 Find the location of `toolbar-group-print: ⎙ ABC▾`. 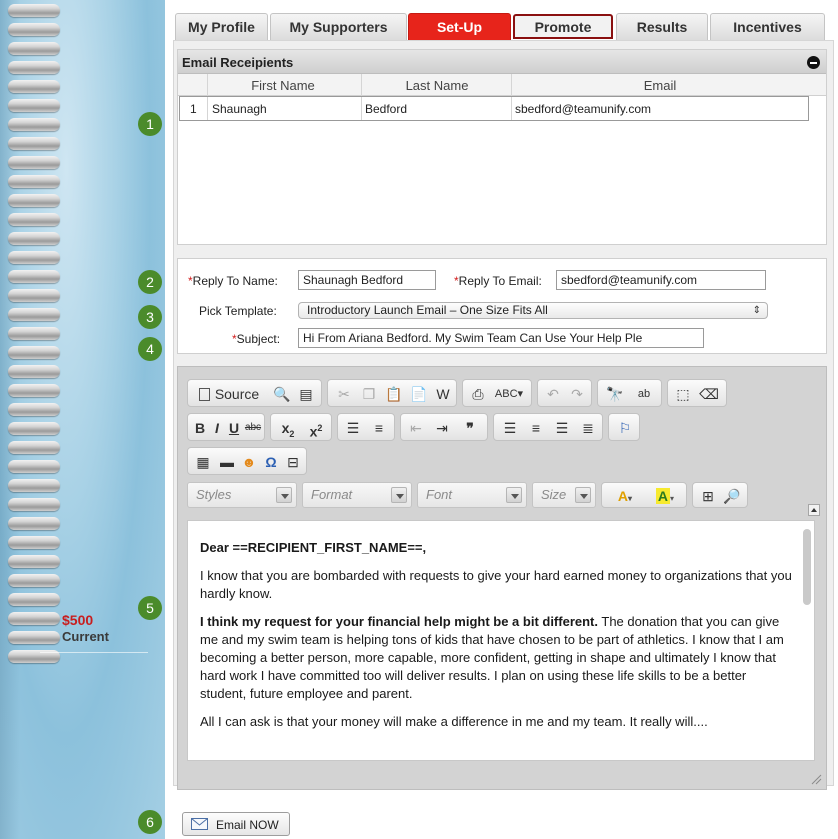

toolbar-group-print: ⎙ ABC▾ is located at coordinates (497, 393).